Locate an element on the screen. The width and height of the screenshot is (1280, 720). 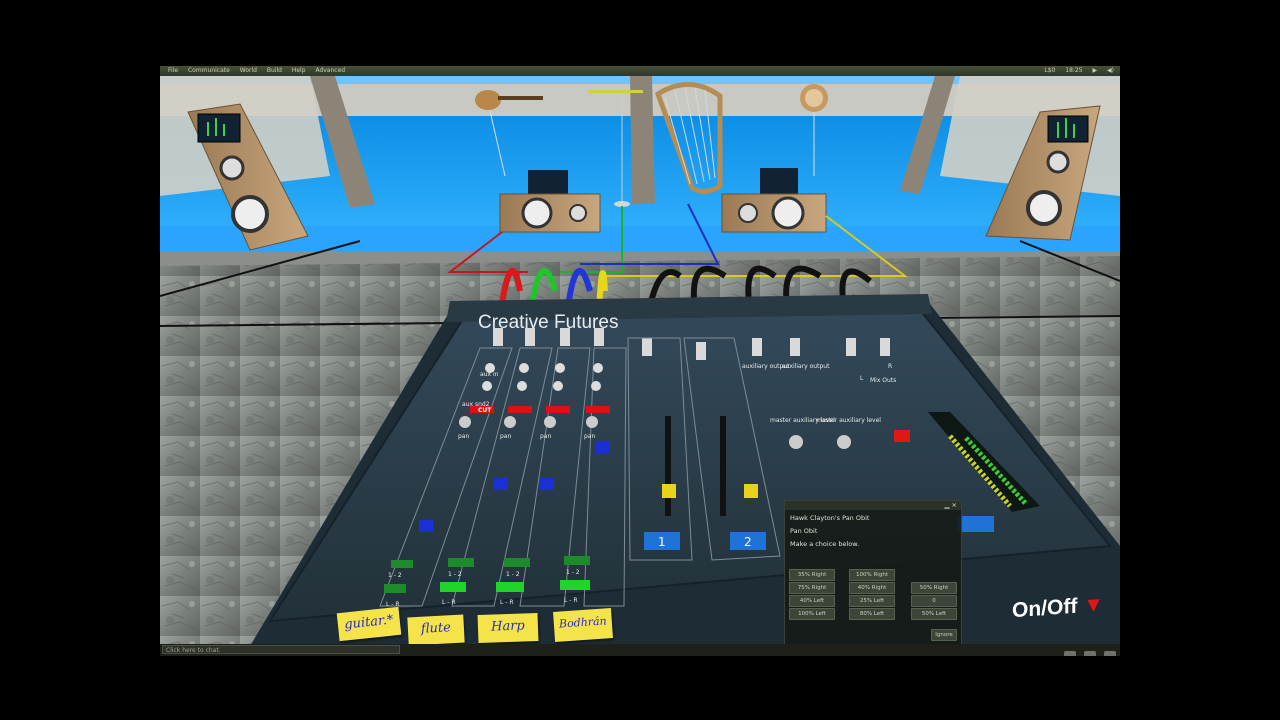
dialog-close-icon: × is located at coordinates (954, 505).